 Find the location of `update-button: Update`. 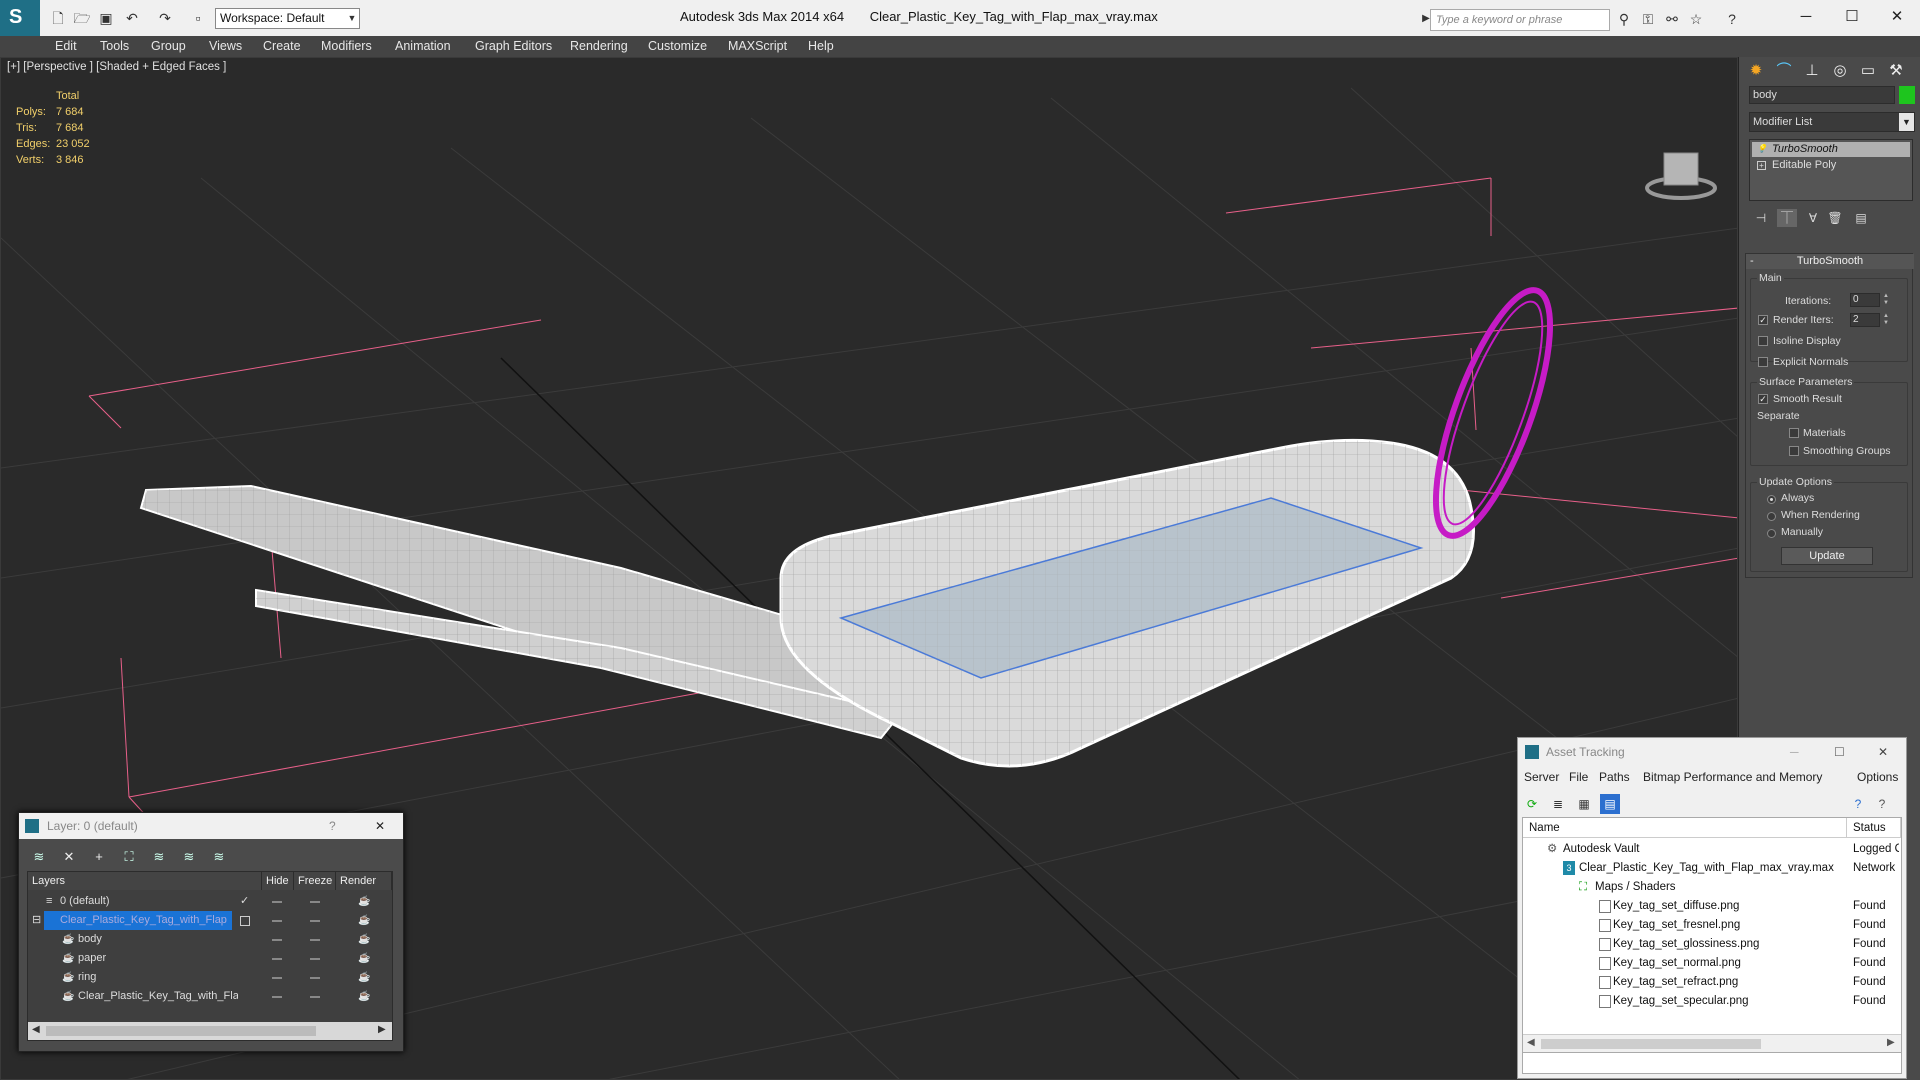

update-button: Update is located at coordinates (1827, 556).